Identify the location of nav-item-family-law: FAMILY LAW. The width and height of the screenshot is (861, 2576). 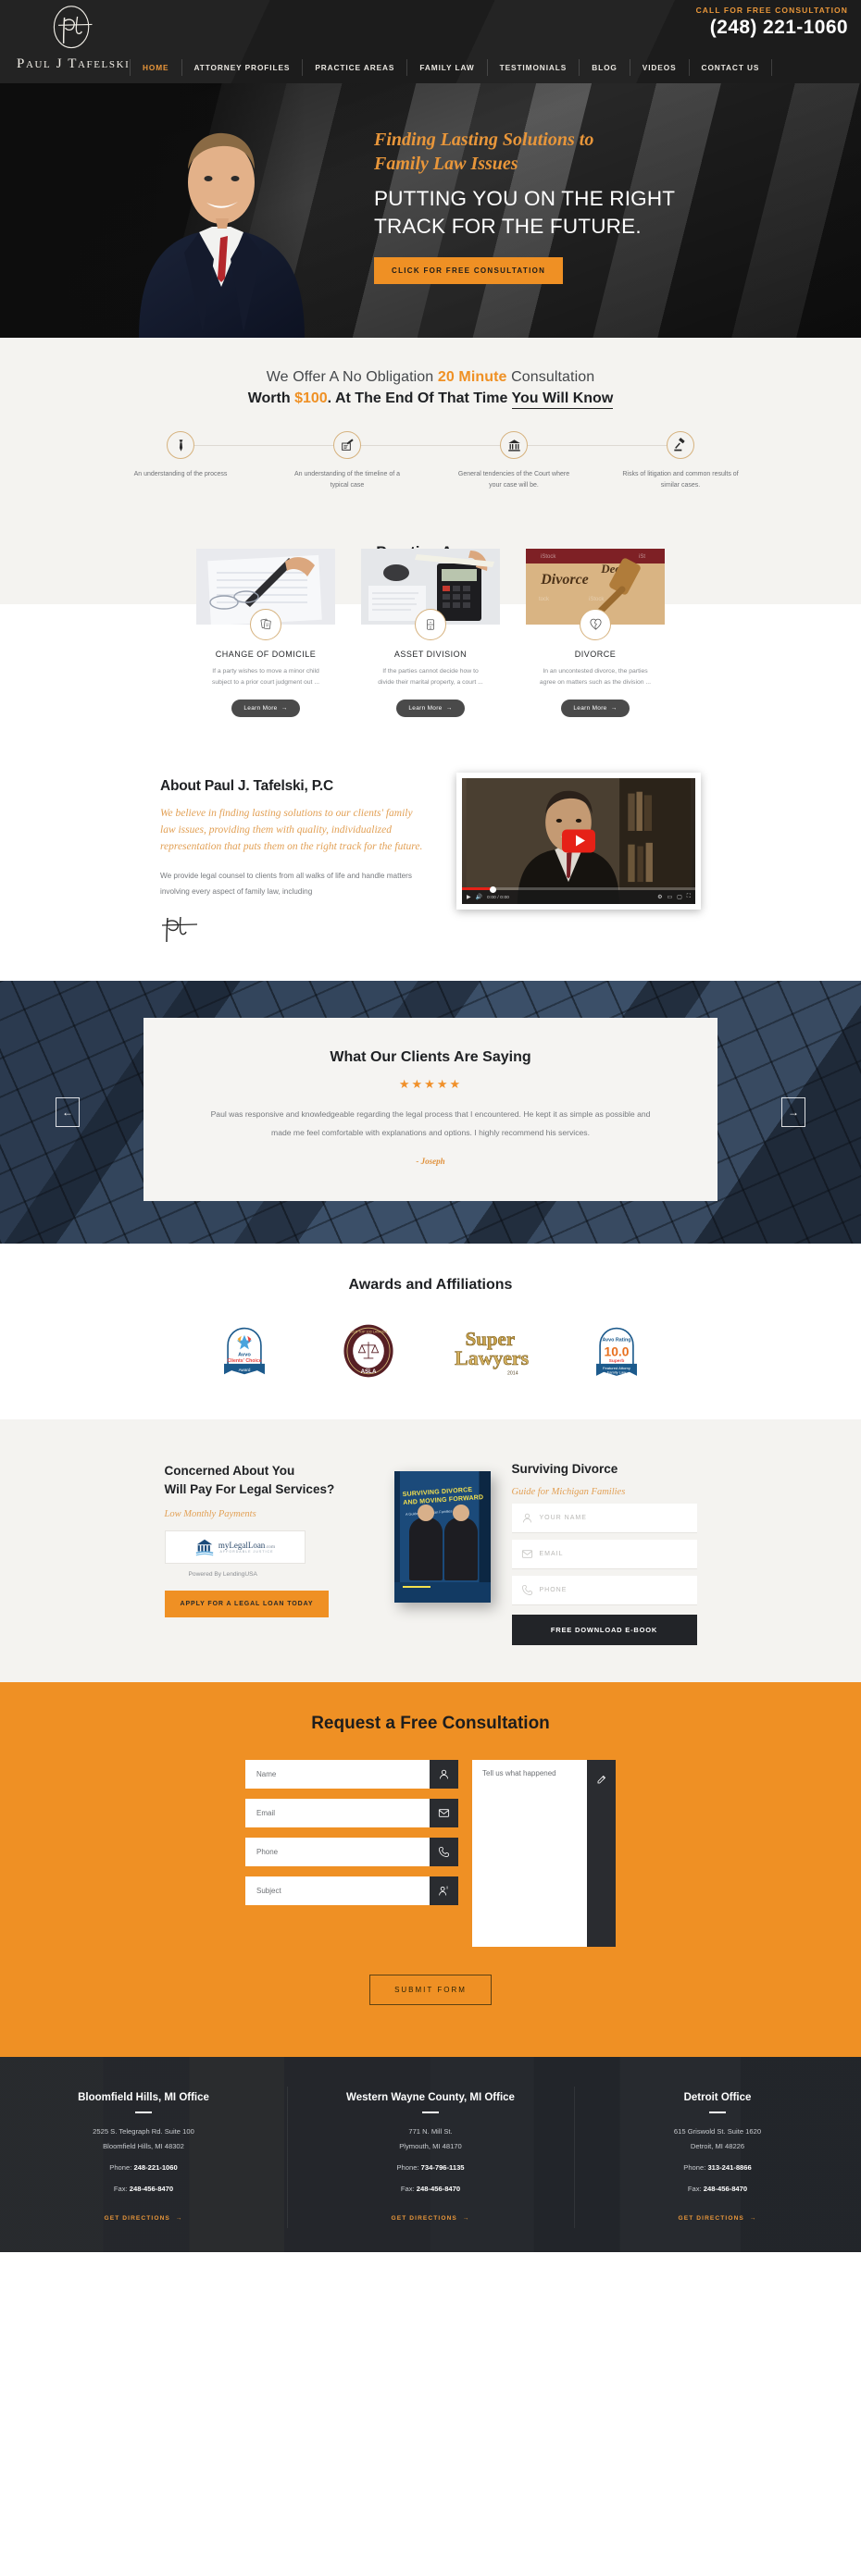
(447, 67).